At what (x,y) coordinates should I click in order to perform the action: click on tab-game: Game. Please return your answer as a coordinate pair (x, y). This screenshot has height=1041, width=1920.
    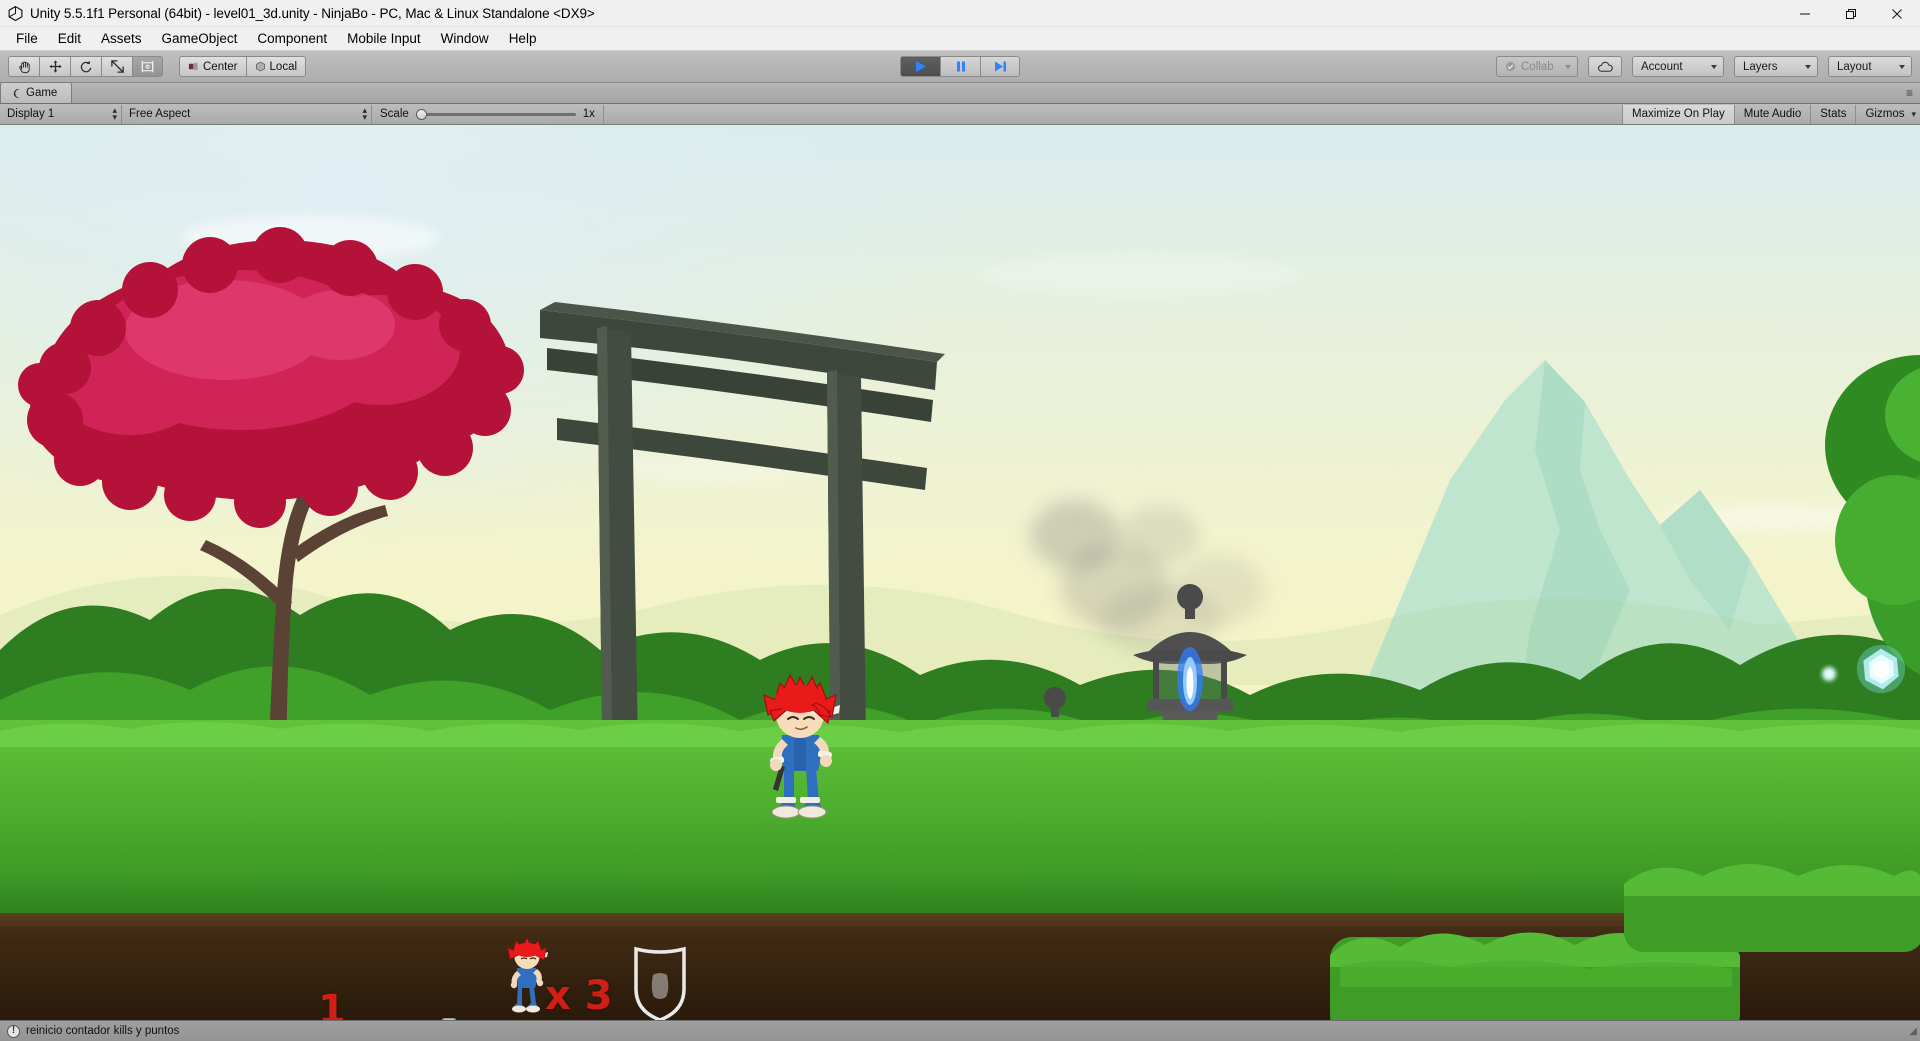
    Looking at the image, I should click on (36, 92).